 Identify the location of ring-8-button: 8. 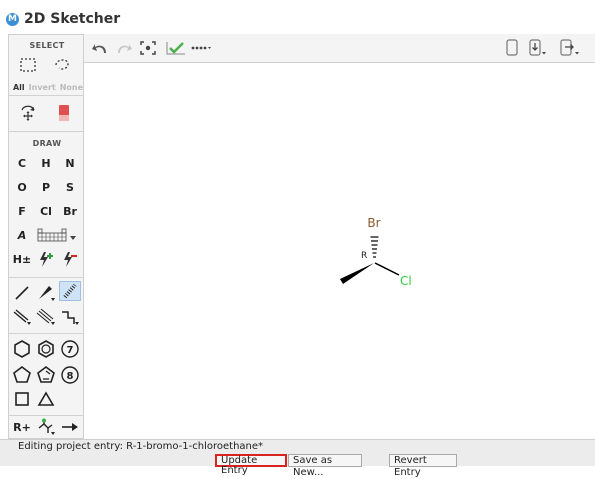
(70, 375).